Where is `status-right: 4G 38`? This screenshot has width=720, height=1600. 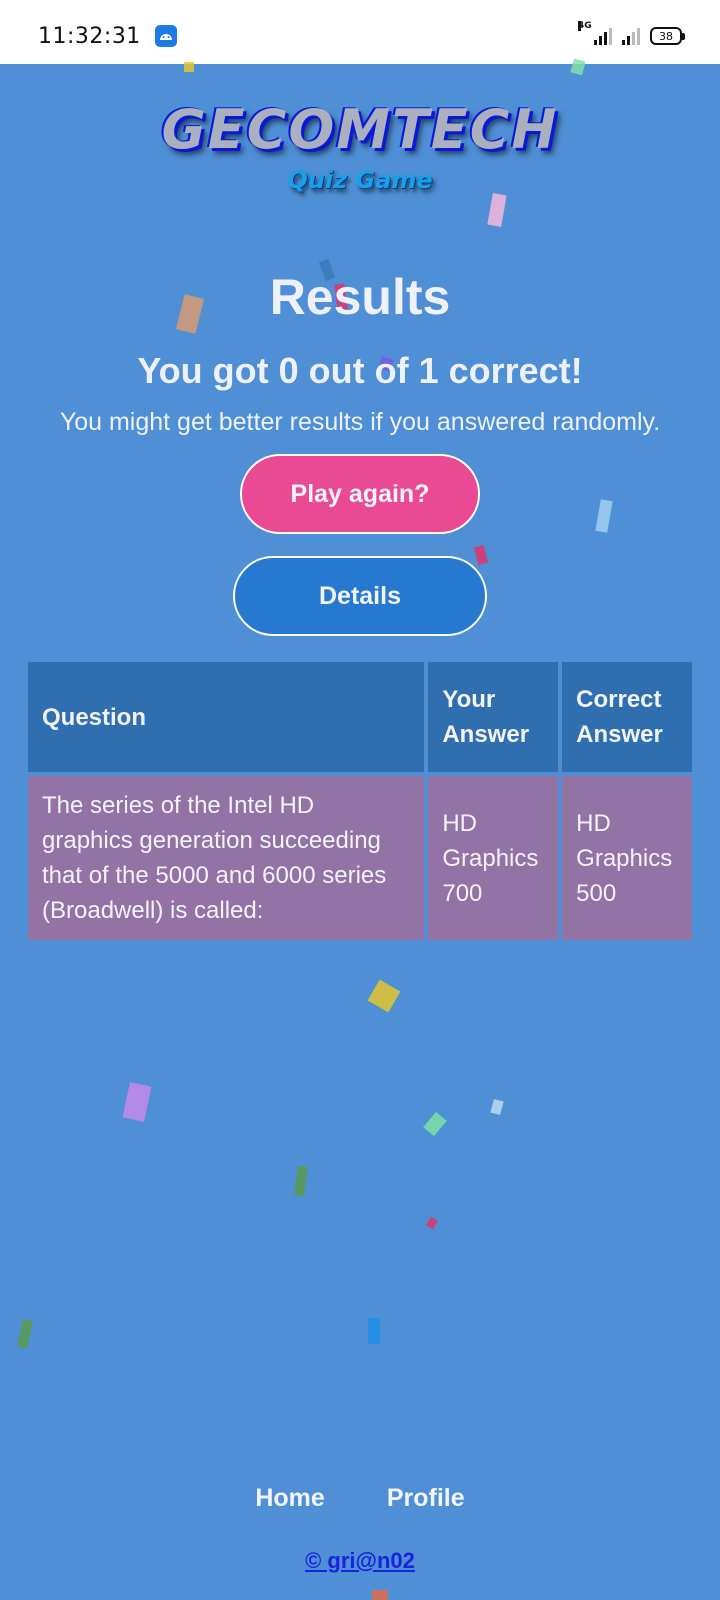 status-right: 4G 38 is located at coordinates (631, 33).